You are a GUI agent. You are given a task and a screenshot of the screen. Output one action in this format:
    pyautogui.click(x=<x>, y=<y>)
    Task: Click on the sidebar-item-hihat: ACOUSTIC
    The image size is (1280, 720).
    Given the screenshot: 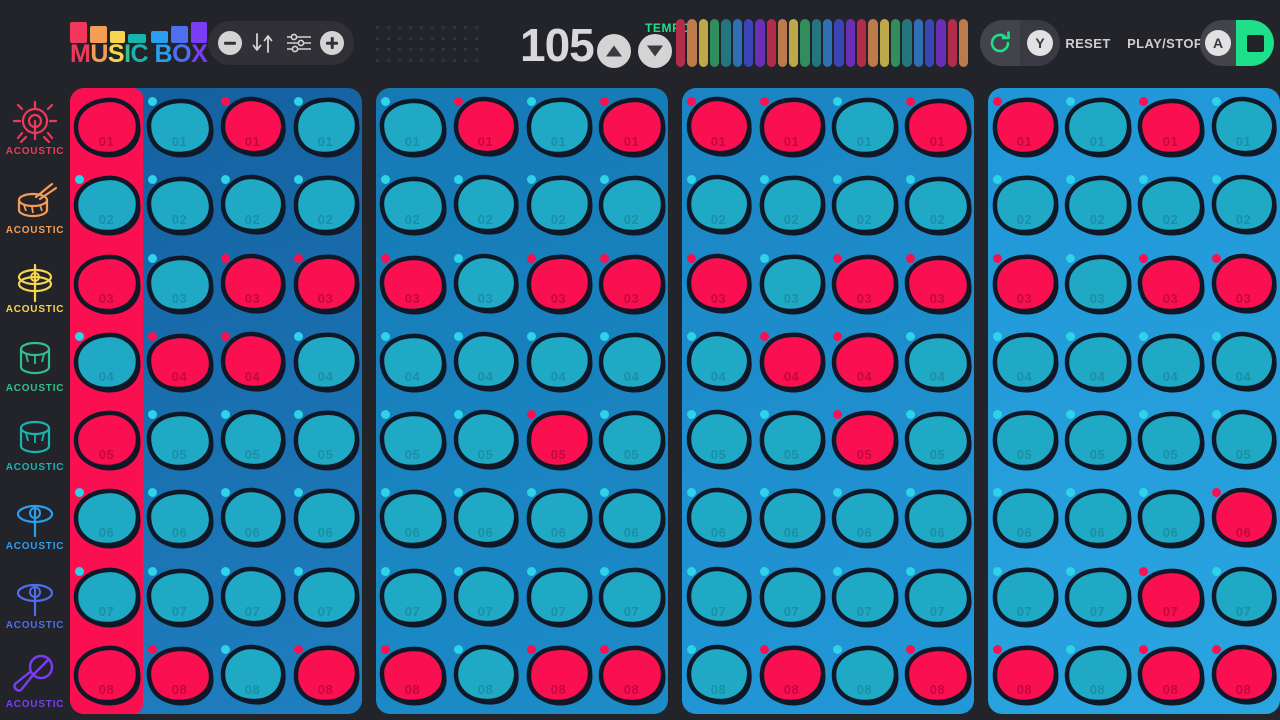 What is the action you would take?
    pyautogui.click(x=35, y=285)
    